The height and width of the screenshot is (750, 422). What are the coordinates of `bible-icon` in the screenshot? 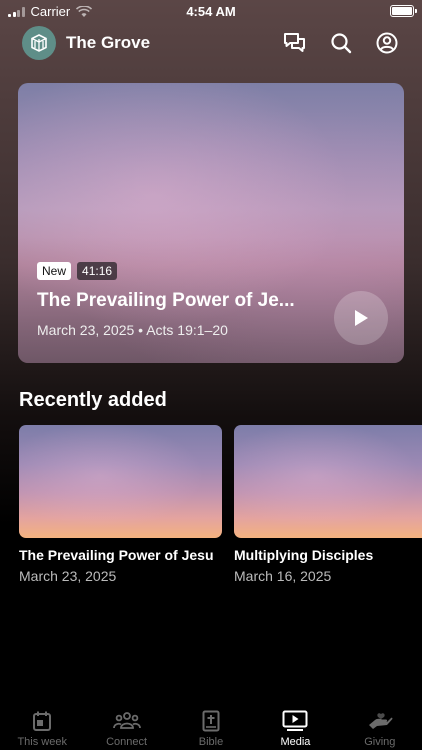 It's located at (211, 721).